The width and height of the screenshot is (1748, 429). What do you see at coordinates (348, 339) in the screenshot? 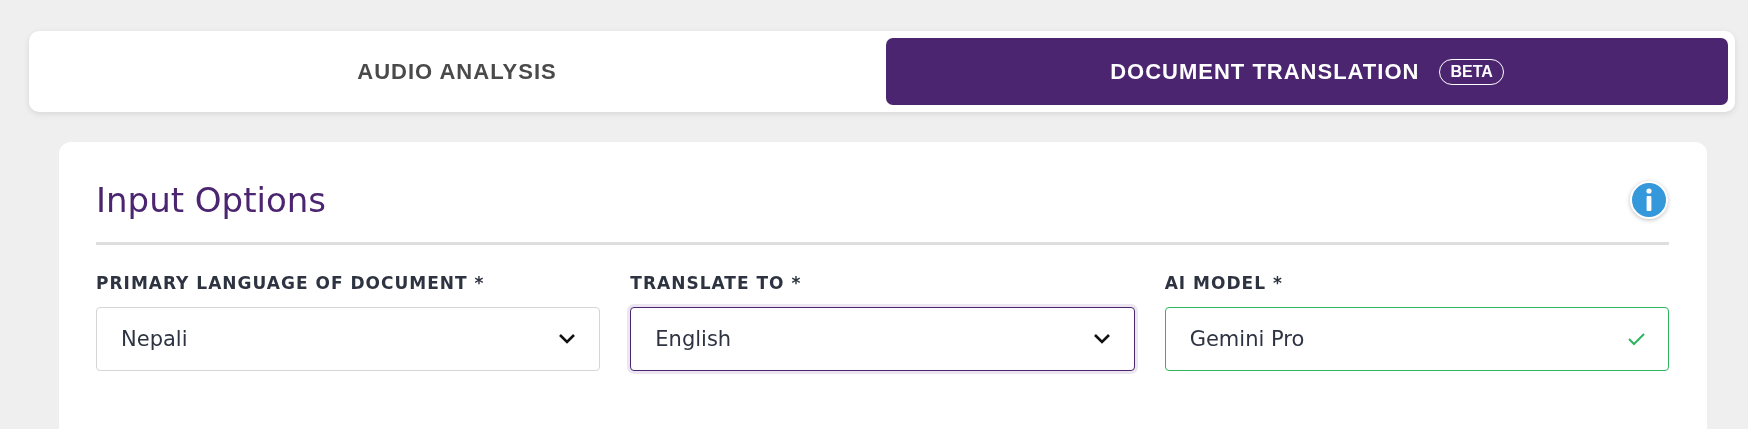
I see `dropdown-field: Nepali` at bounding box center [348, 339].